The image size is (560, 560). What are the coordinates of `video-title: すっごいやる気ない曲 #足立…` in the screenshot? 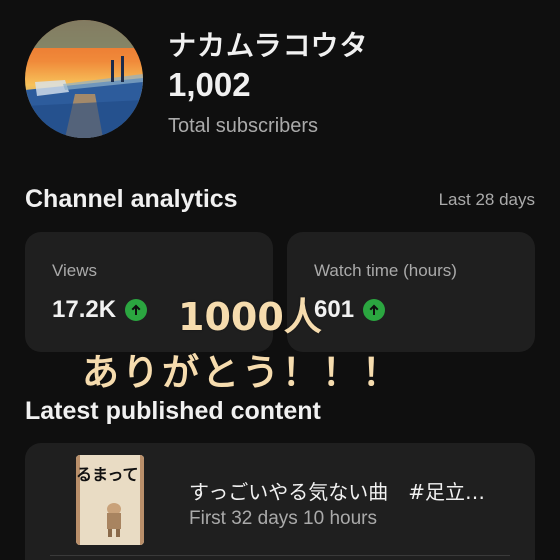 It's located at (354, 490).